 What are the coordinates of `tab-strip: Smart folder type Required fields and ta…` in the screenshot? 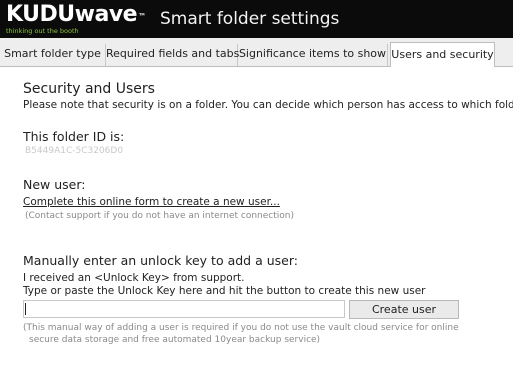 It's located at (256, 52).